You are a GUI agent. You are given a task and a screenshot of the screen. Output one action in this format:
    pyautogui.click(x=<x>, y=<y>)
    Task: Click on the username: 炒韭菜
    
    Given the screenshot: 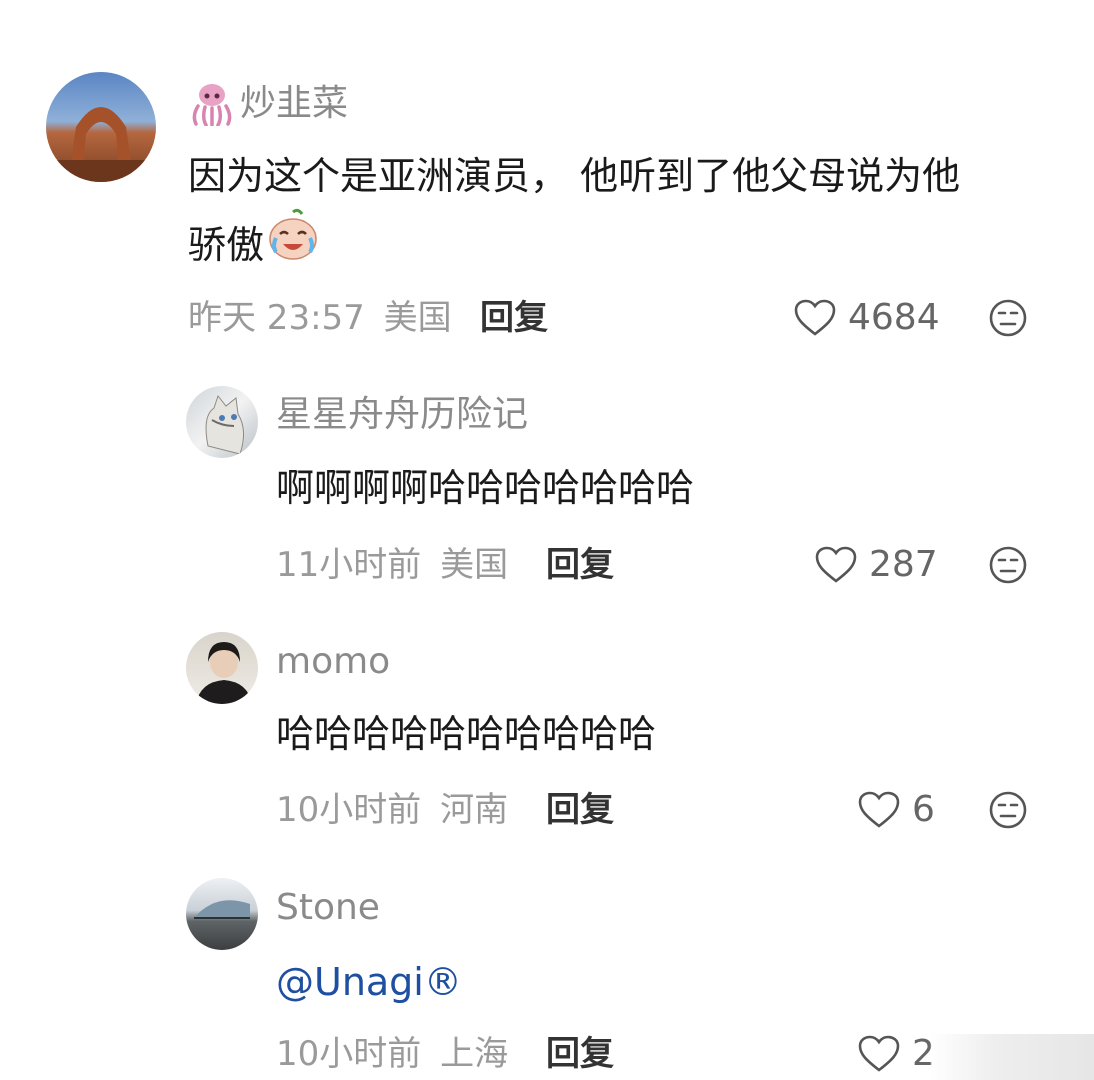 What is the action you would take?
    pyautogui.click(x=294, y=104)
    